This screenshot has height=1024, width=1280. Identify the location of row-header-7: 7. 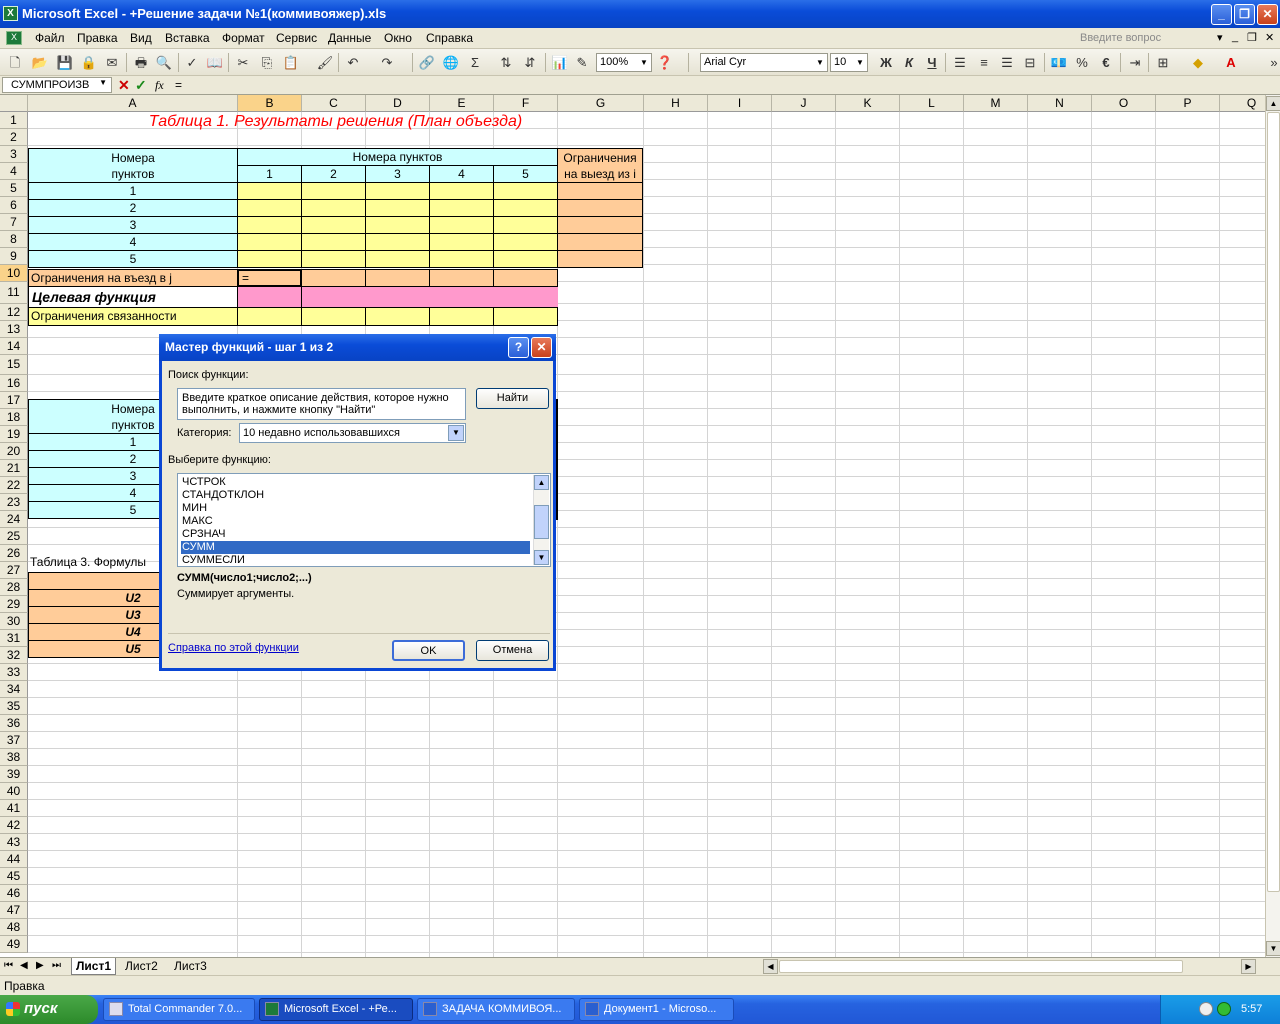
(14, 222).